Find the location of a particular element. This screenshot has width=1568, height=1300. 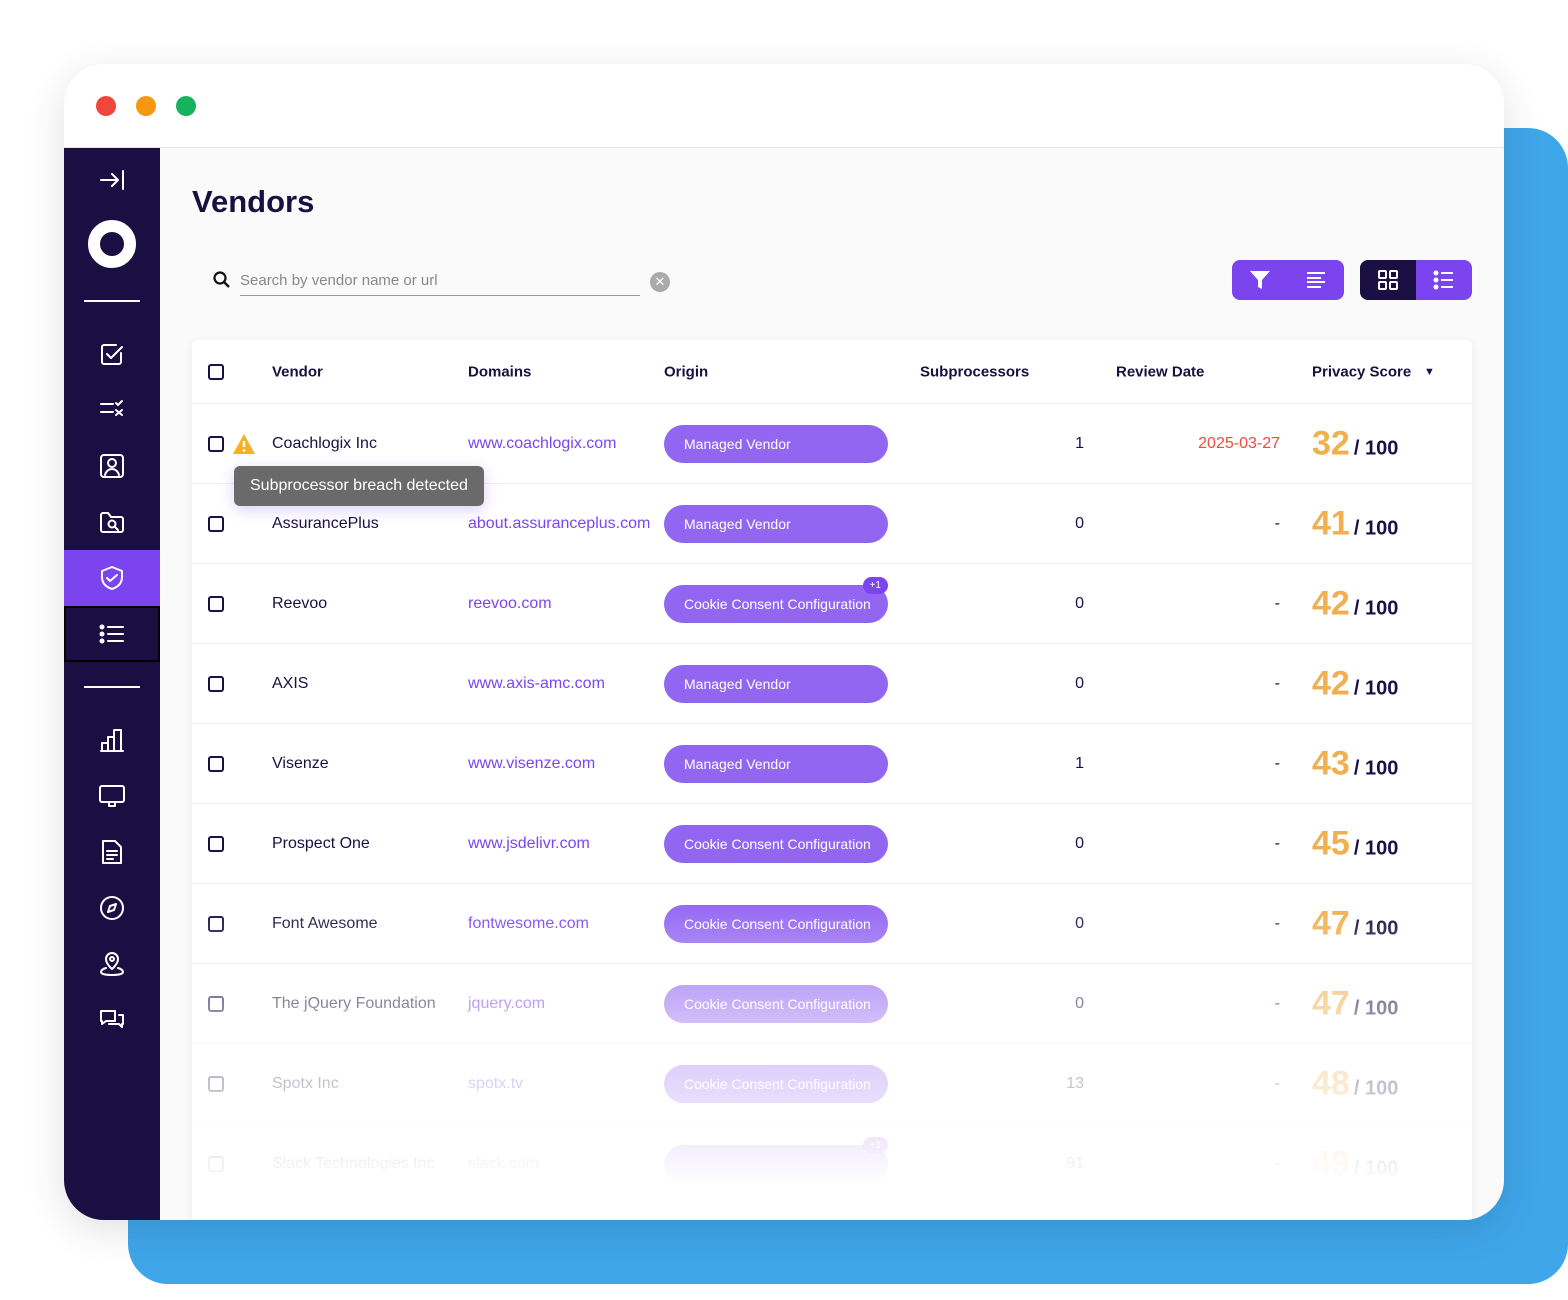

privacy-score: 47/ 100 is located at coordinates (1355, 923).